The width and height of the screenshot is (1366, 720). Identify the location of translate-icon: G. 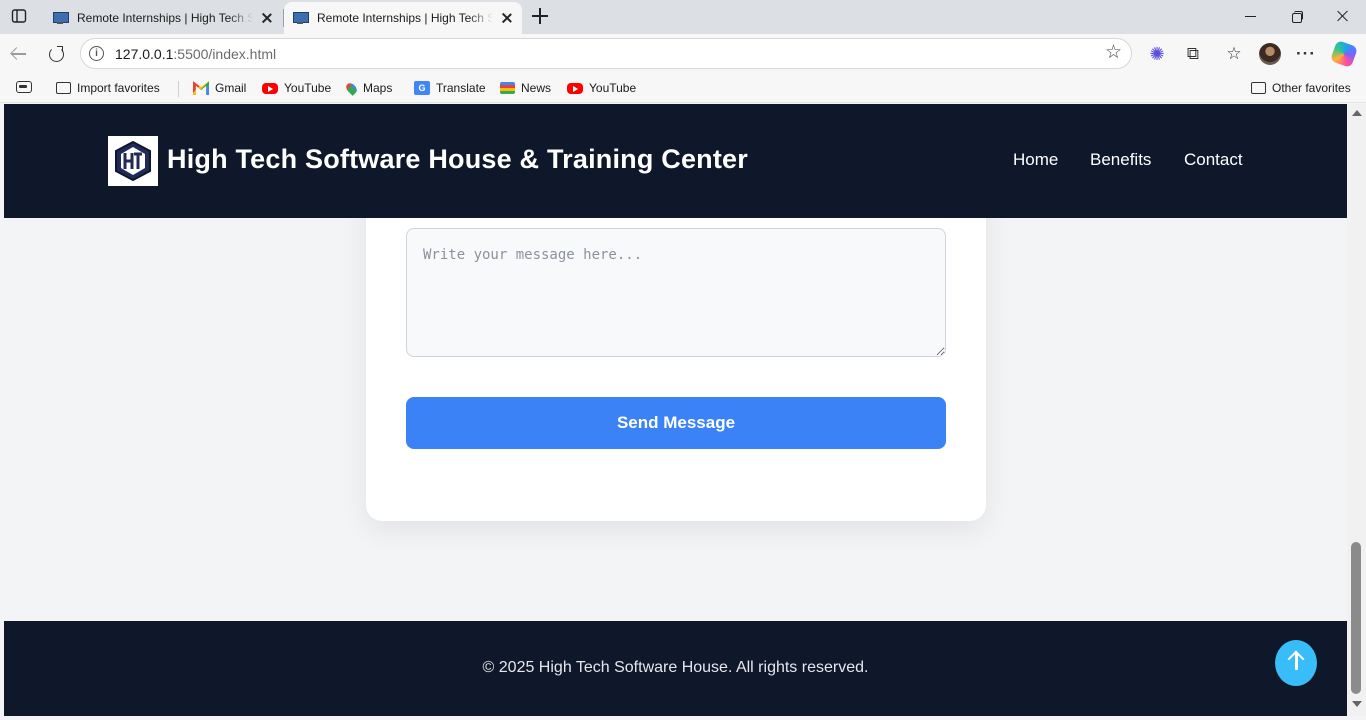
(422, 88).